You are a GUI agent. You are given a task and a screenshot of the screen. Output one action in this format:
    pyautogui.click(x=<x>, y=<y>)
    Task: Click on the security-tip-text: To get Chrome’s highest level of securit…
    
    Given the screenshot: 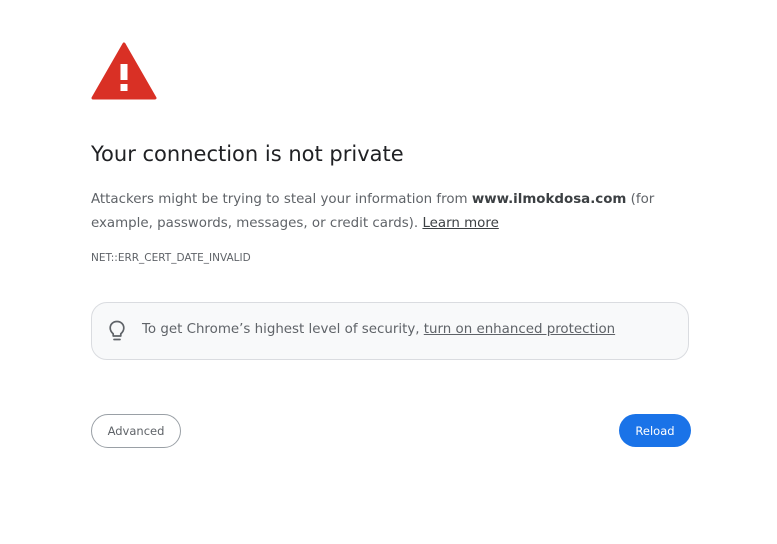 What is the action you would take?
    pyautogui.click(x=378, y=329)
    